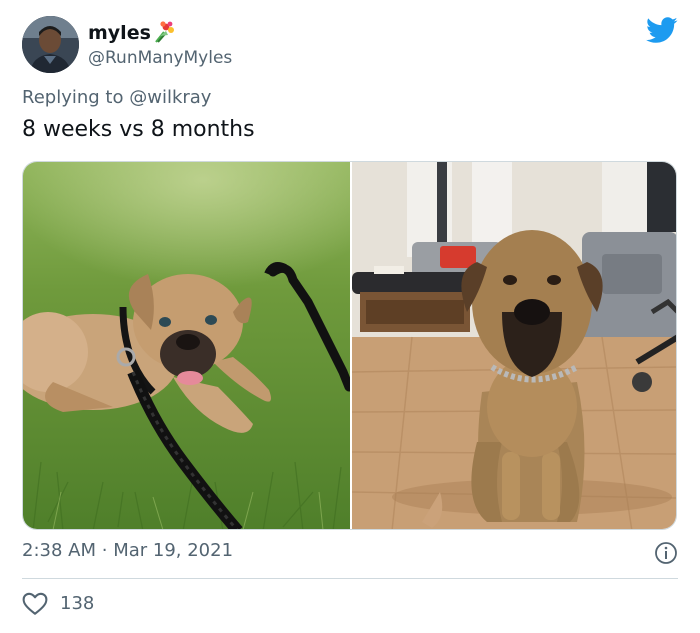 Image resolution: width=700 pixels, height=633 pixels. Describe the element at coordinates (350, 578) in the screenshot. I see `divider` at that location.